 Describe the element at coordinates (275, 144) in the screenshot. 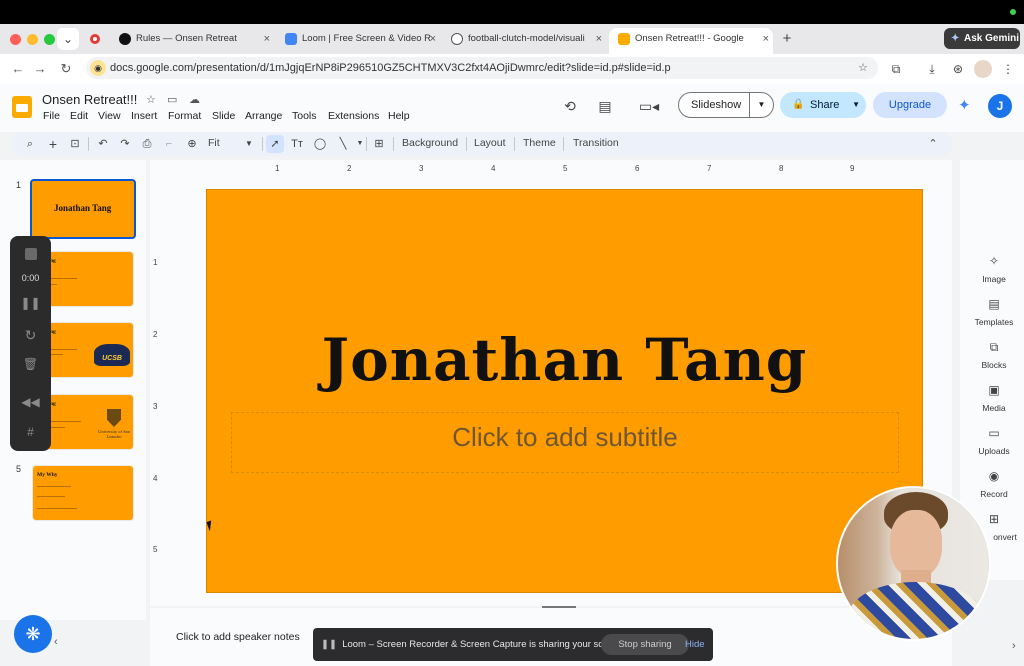

I see `select-cursor-icon: ➚` at that location.